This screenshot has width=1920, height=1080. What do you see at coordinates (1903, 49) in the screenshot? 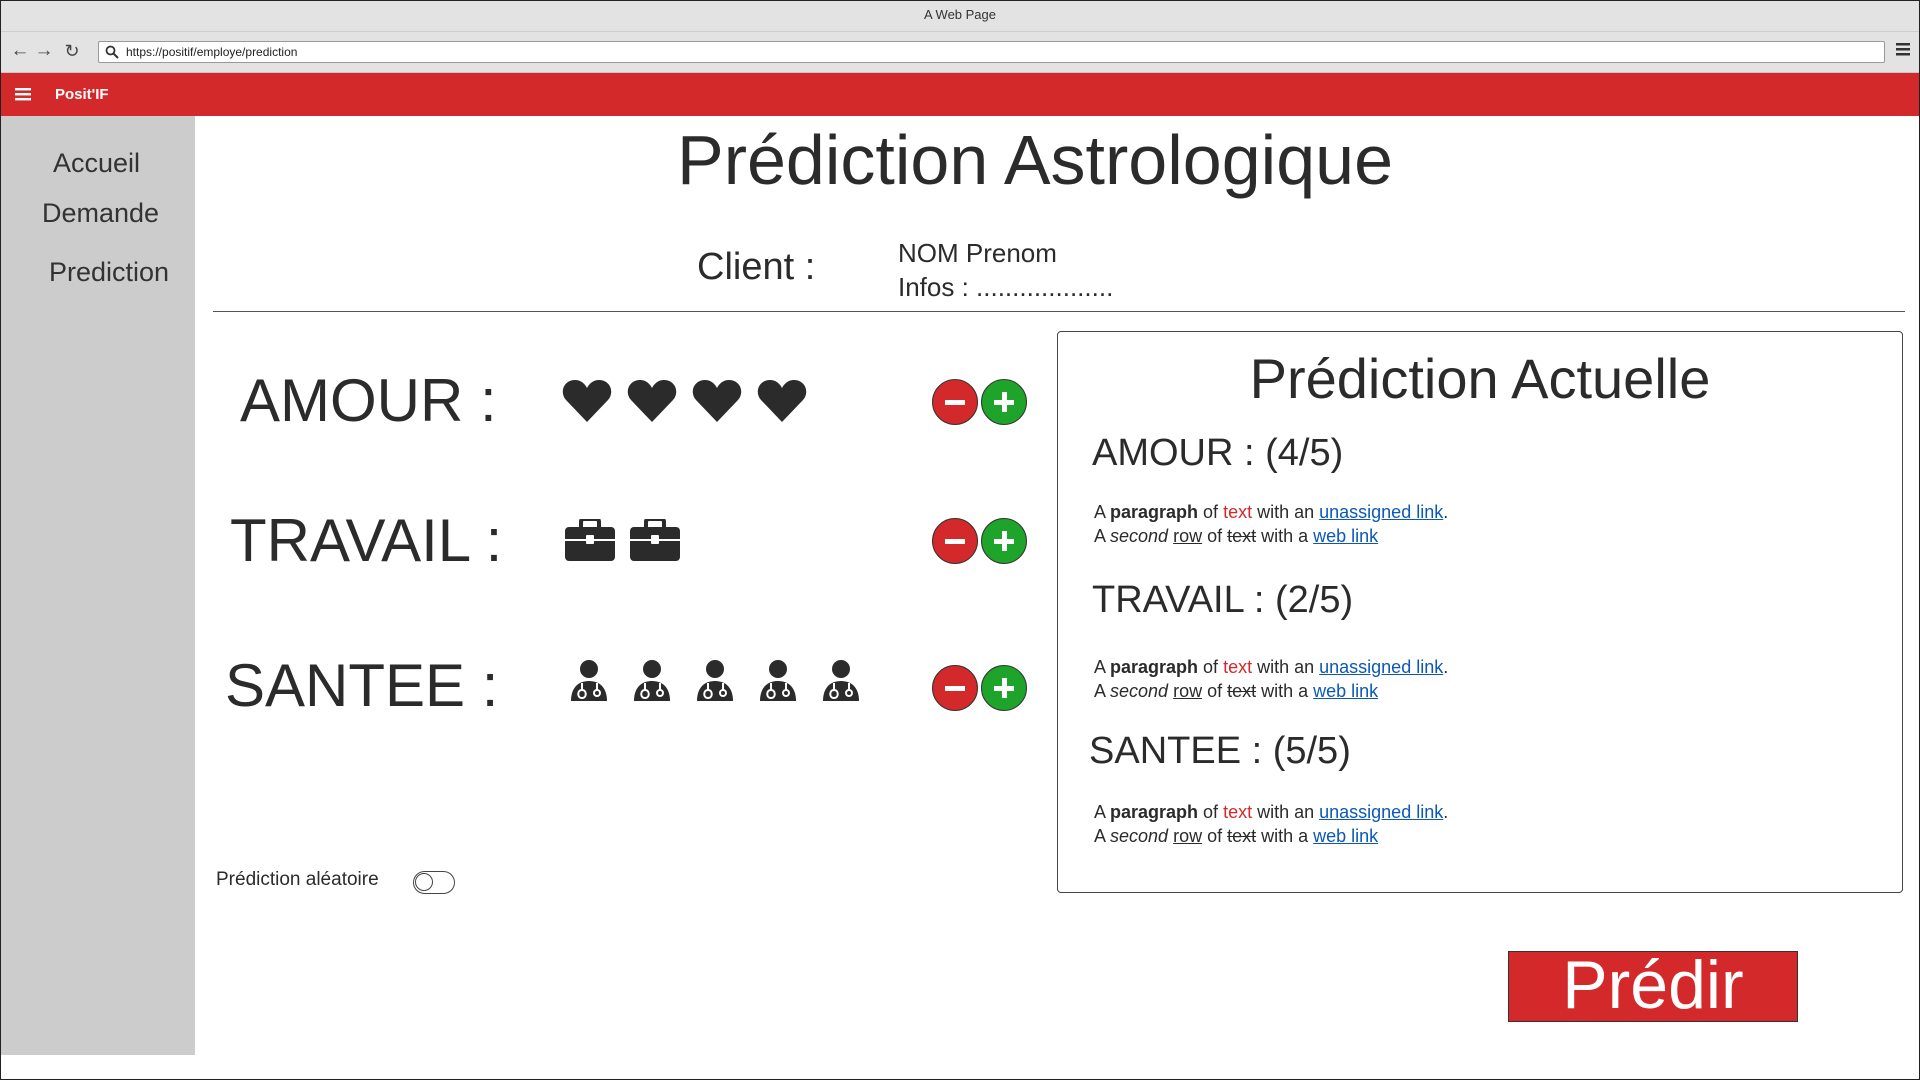
I see `browser-menu-icon` at bounding box center [1903, 49].